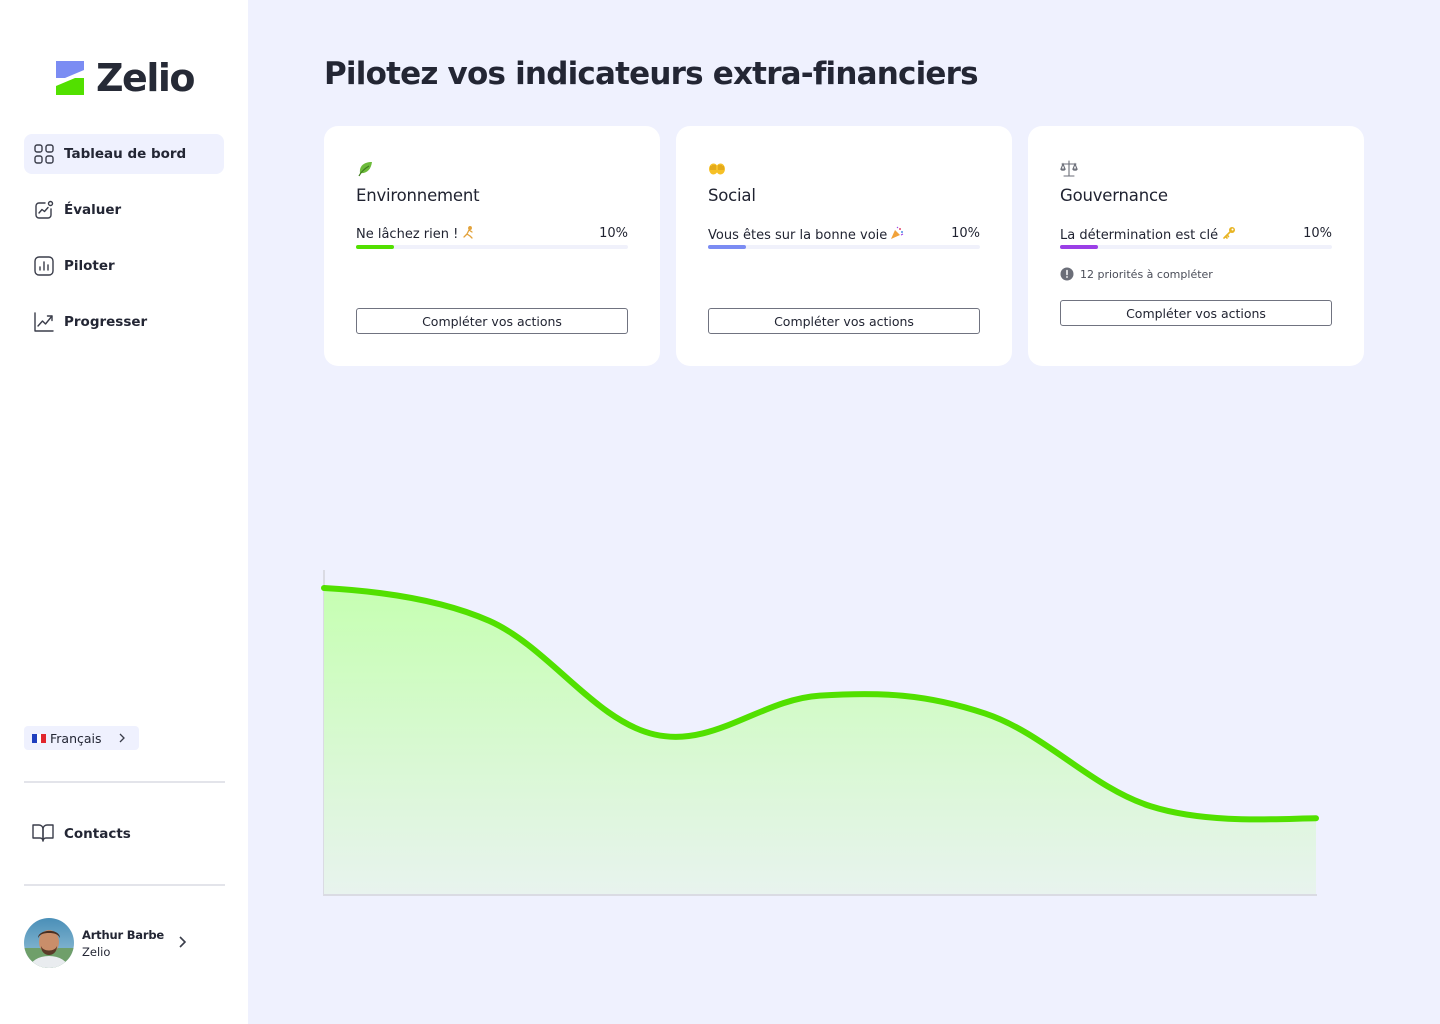  What do you see at coordinates (39, 738) in the screenshot?
I see `flag-fr-icon` at bounding box center [39, 738].